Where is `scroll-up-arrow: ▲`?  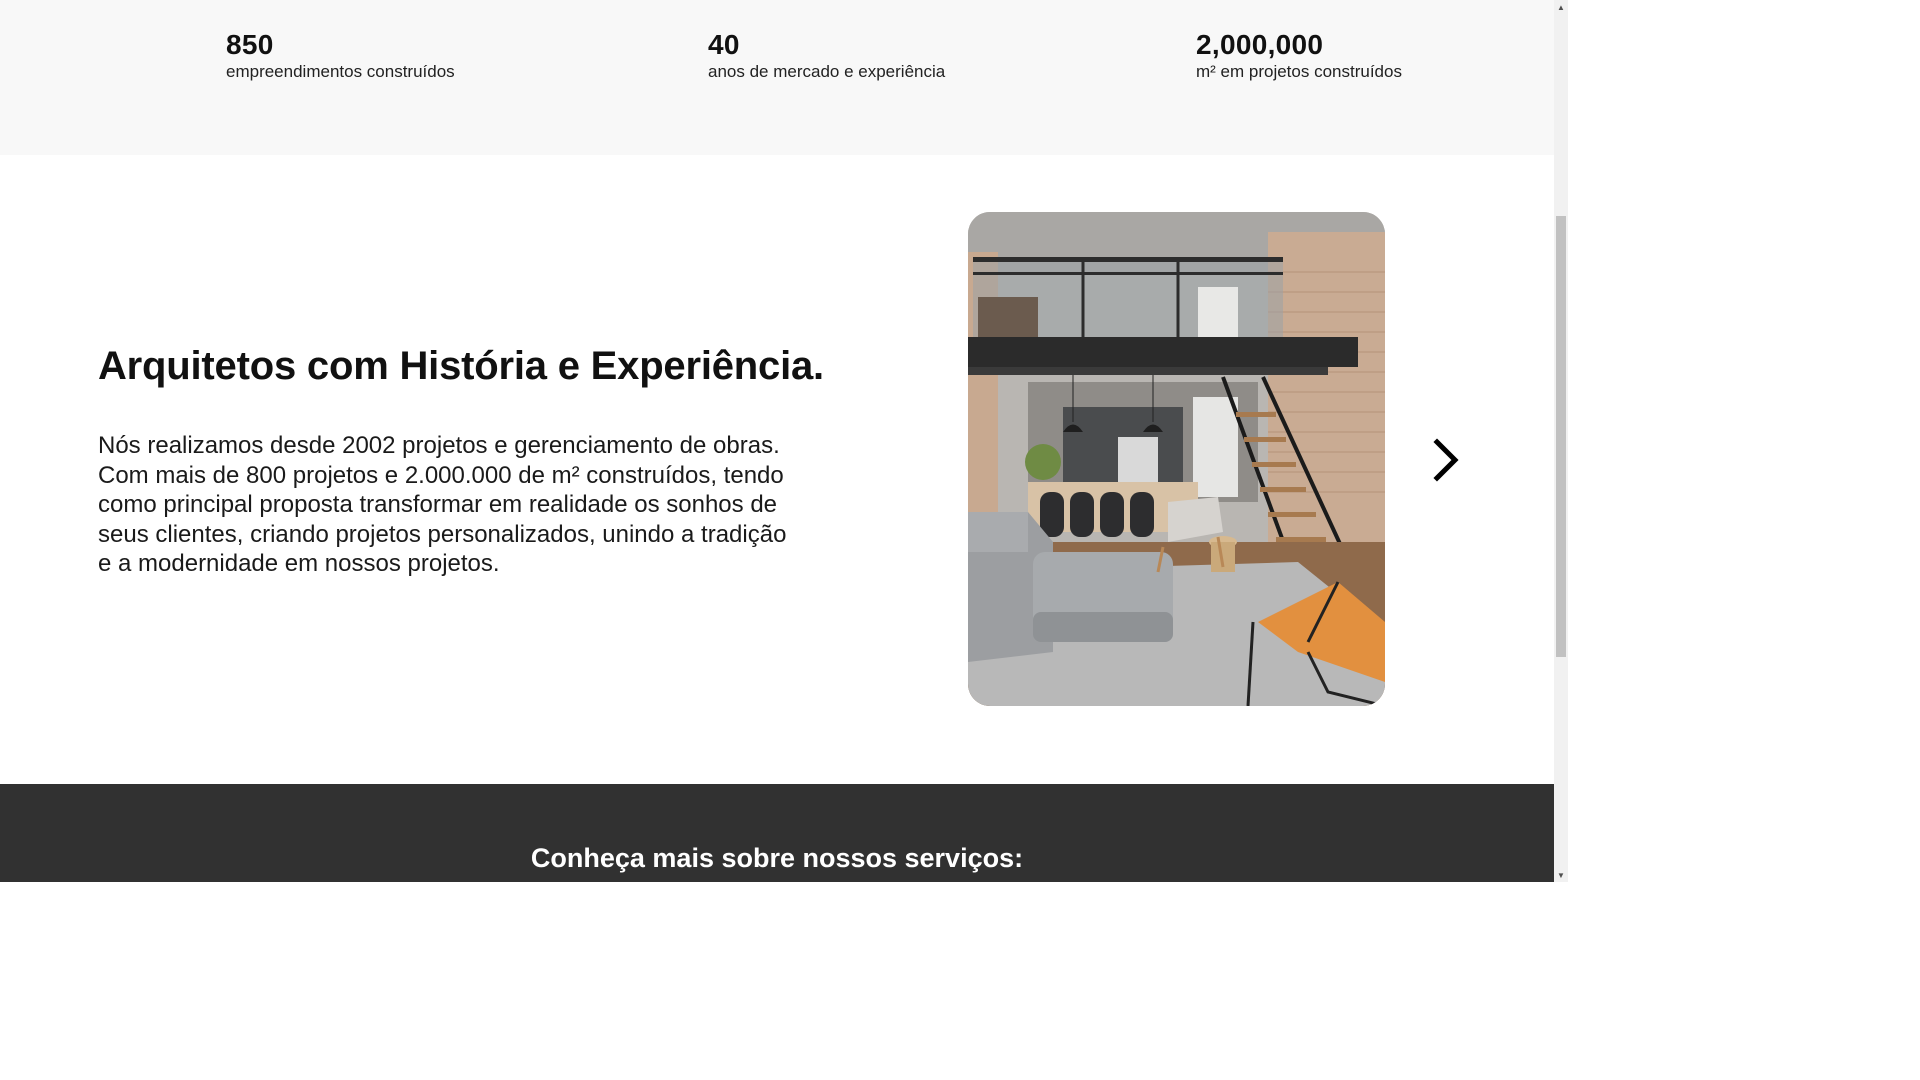 scroll-up-arrow: ▲ is located at coordinates (1561, 7).